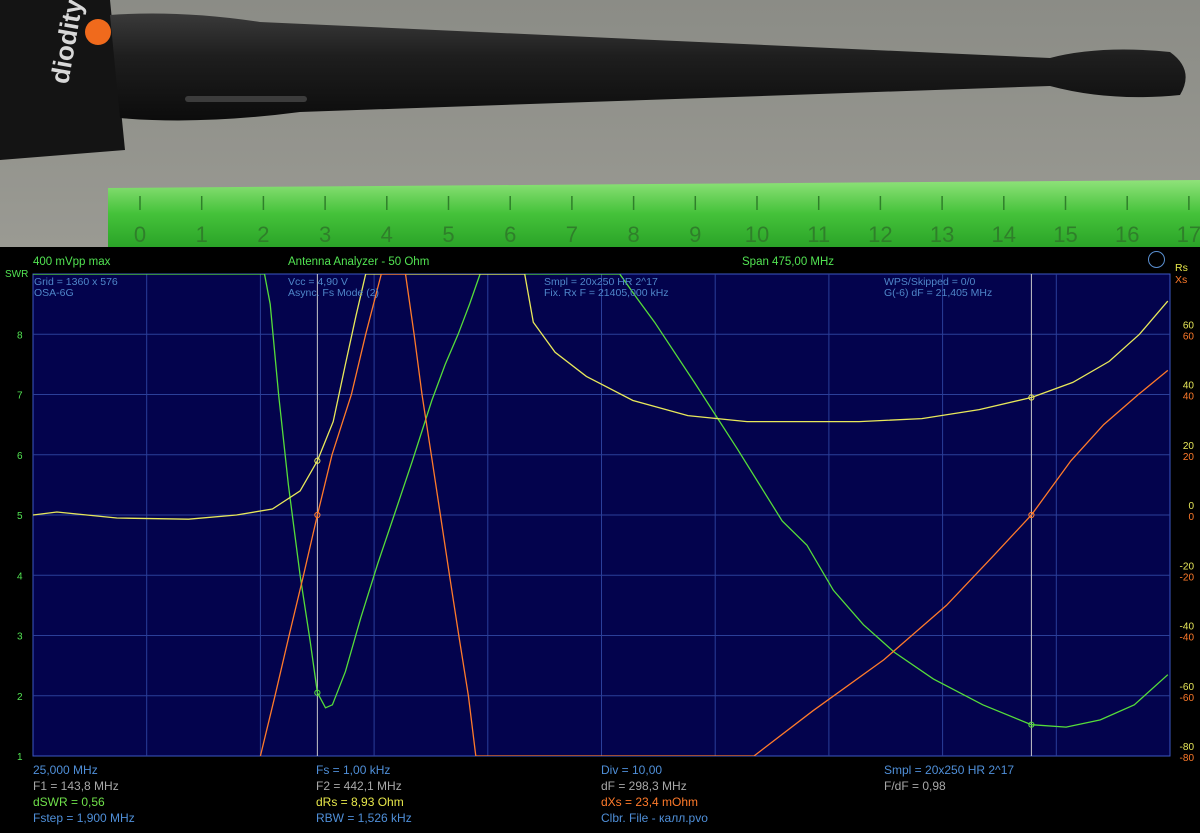  Describe the element at coordinates (76, 786) in the screenshot. I see `f1-readout: F1 = 143,8 MHz` at that location.